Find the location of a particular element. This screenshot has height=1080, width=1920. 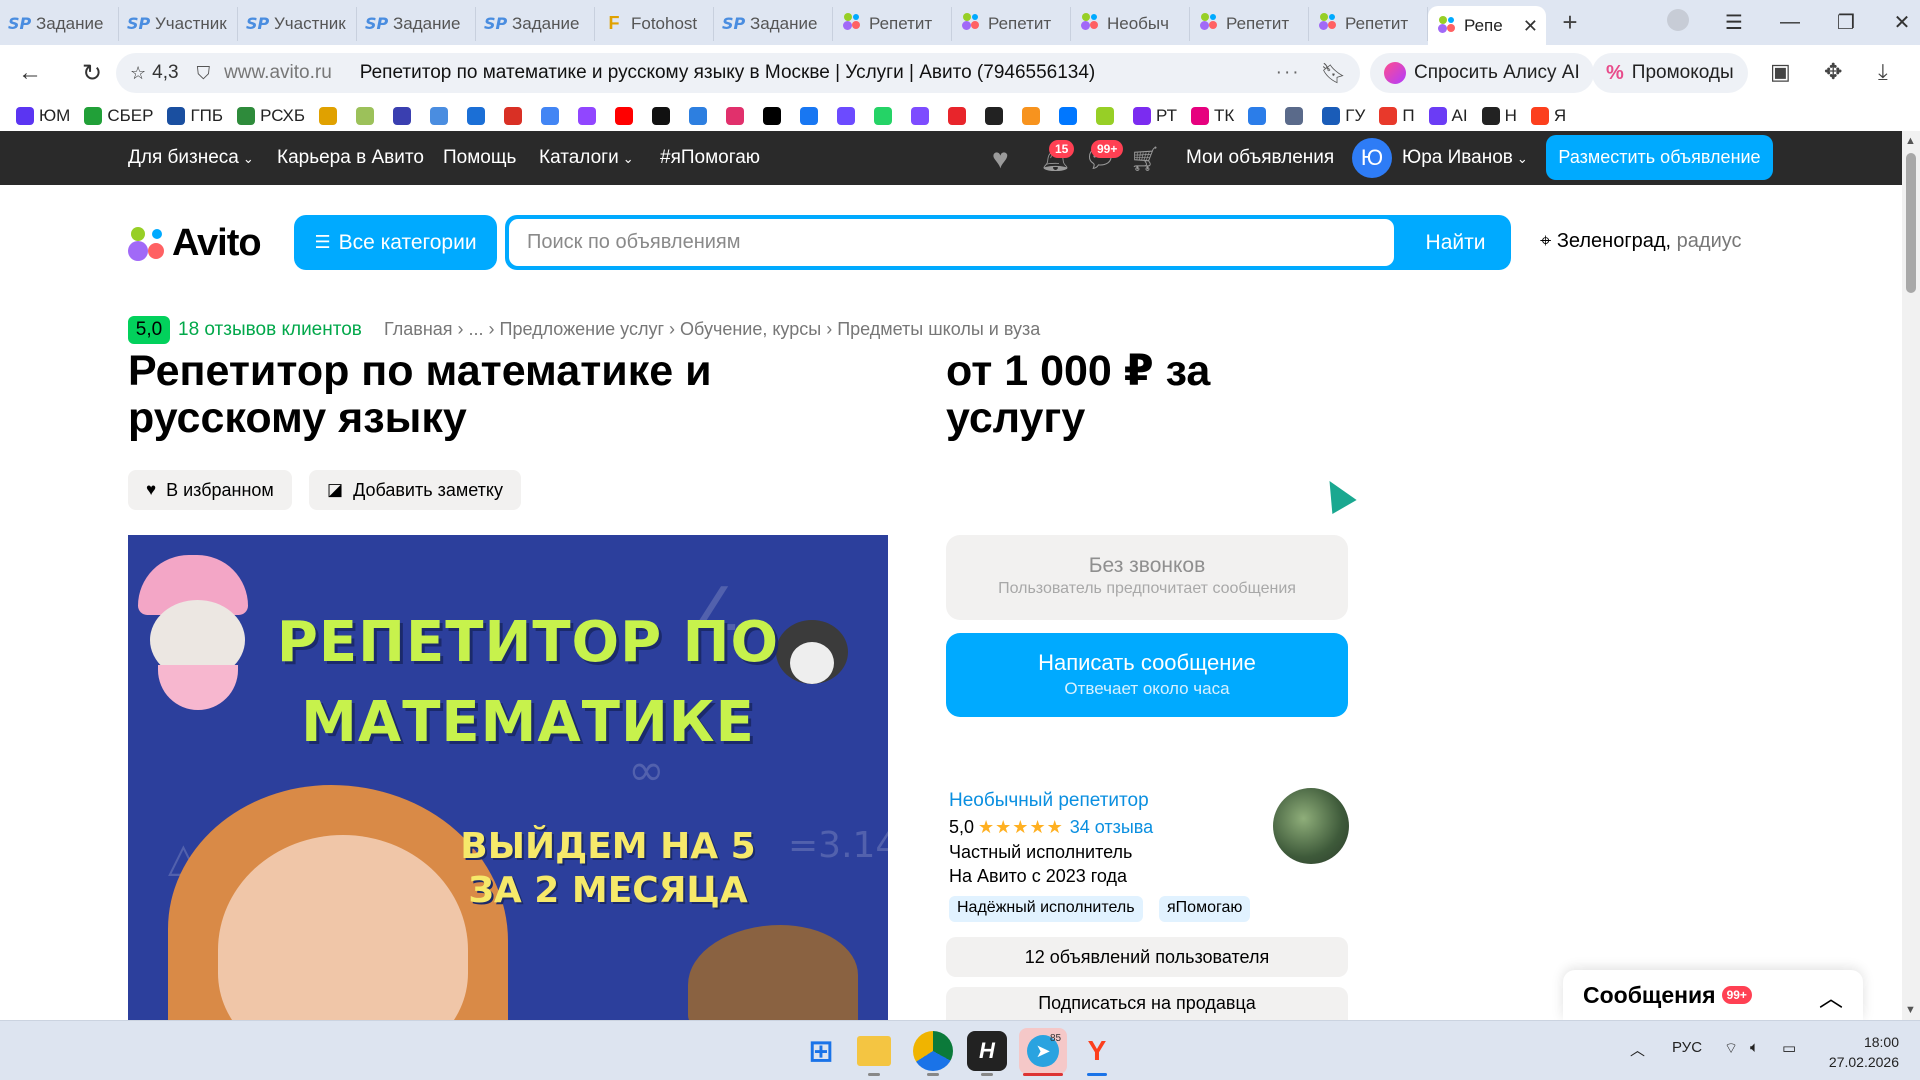

bookmark-item: РСХБ is located at coordinates (271, 116).